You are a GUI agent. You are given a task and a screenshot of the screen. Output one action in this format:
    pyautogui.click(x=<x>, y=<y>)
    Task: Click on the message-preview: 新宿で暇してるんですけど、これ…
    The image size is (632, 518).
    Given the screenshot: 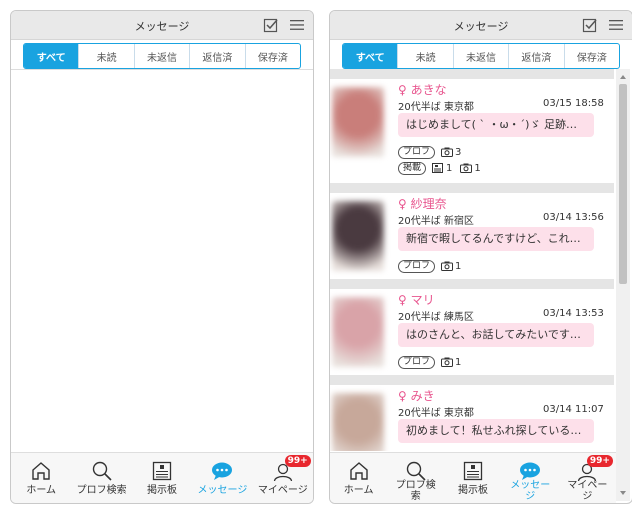 What is the action you would take?
    pyautogui.click(x=496, y=239)
    